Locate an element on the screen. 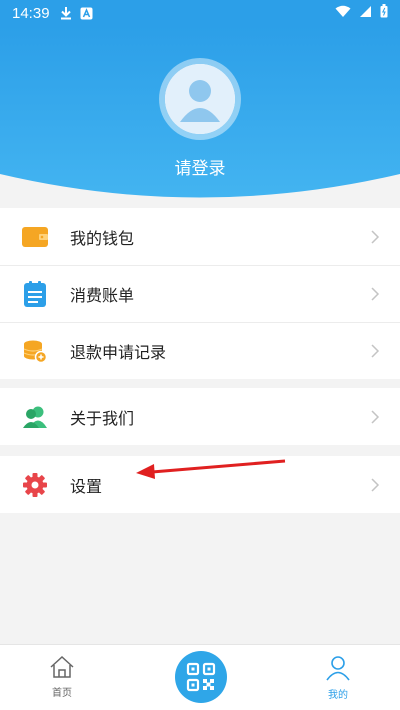 This screenshot has width=400, height=710. user-icon is located at coordinates (338, 668).